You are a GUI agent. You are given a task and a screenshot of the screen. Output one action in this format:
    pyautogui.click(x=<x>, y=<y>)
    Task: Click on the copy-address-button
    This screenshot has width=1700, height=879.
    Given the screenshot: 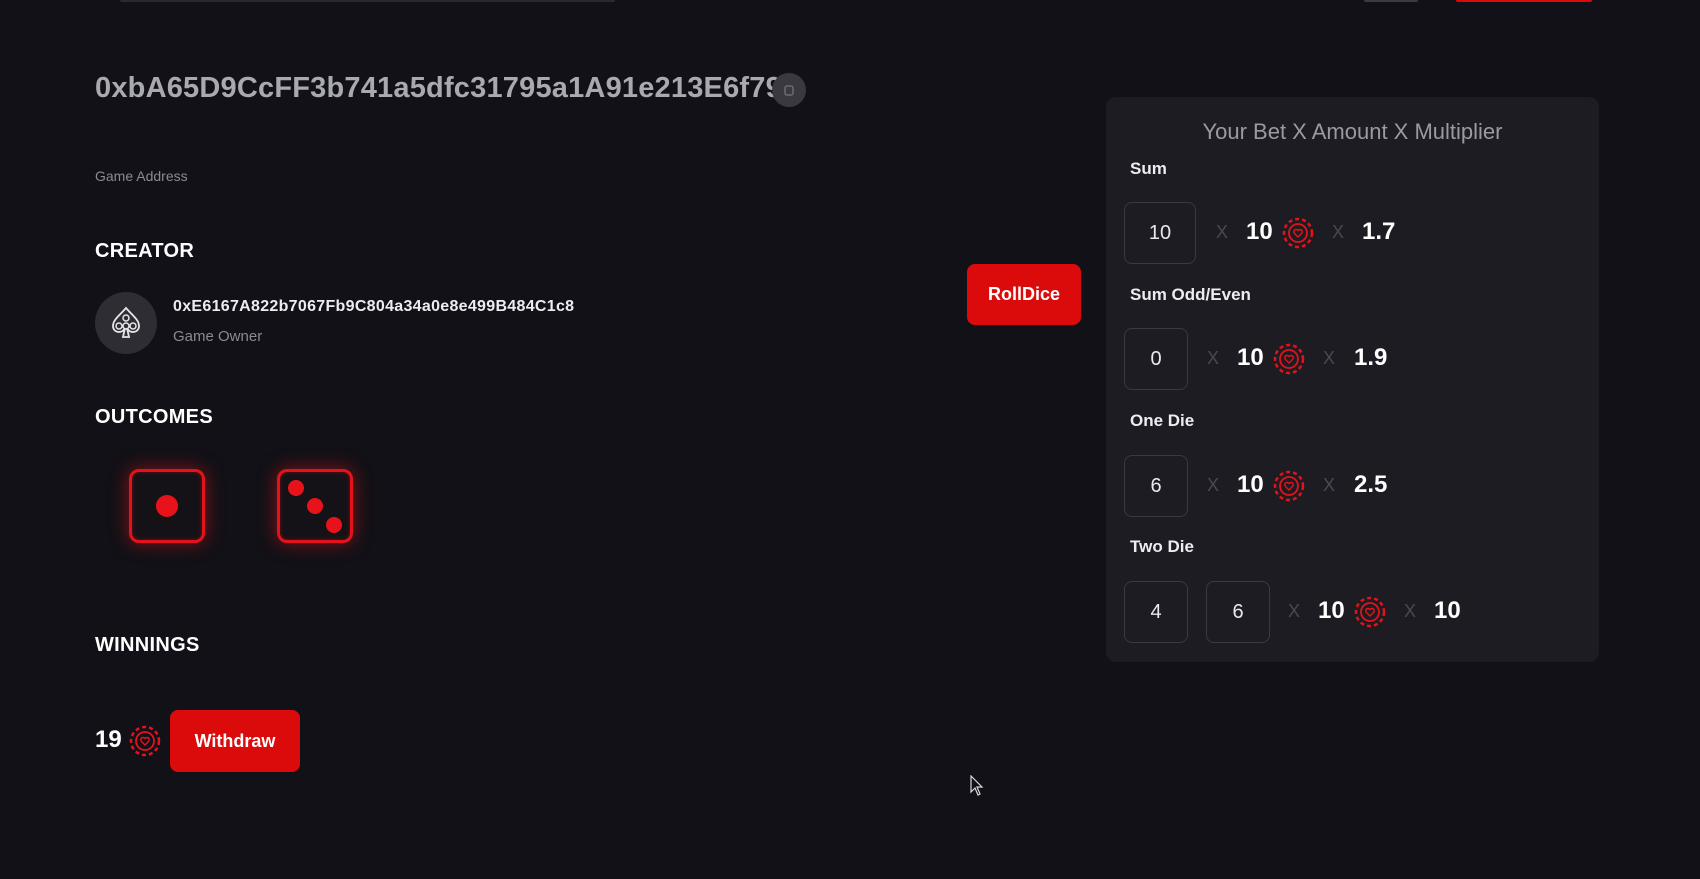 What is the action you would take?
    pyautogui.click(x=789, y=90)
    